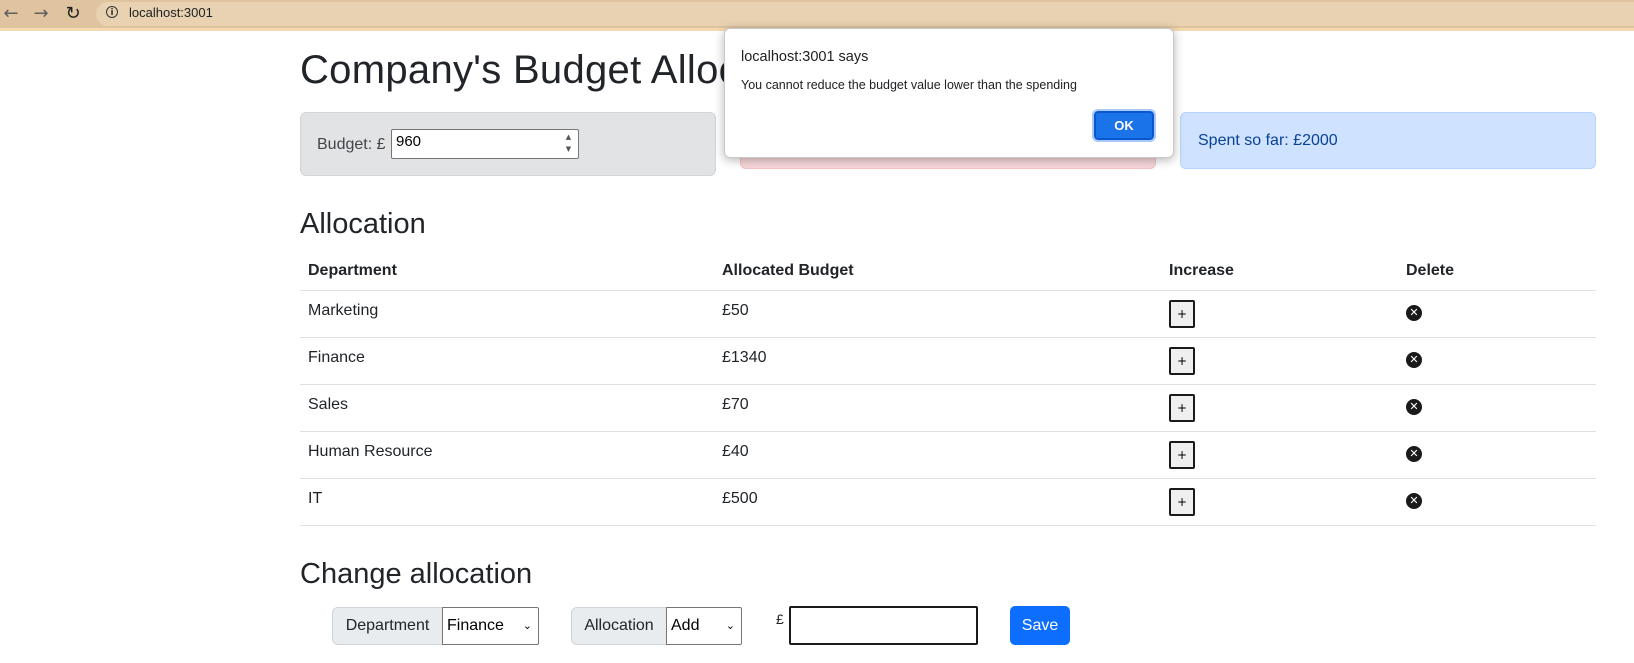  What do you see at coordinates (507, 502) in the screenshot?
I see `department-cell: IT` at bounding box center [507, 502].